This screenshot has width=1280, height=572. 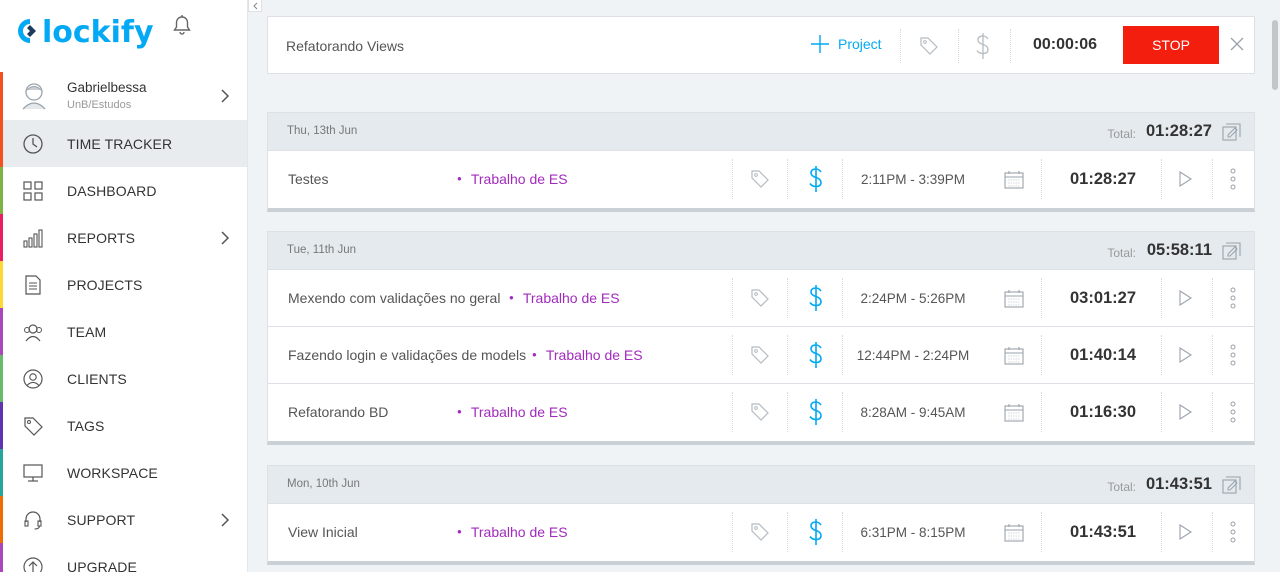 I want to click on sidebar-item-tags: TAGS, so click(x=123, y=425).